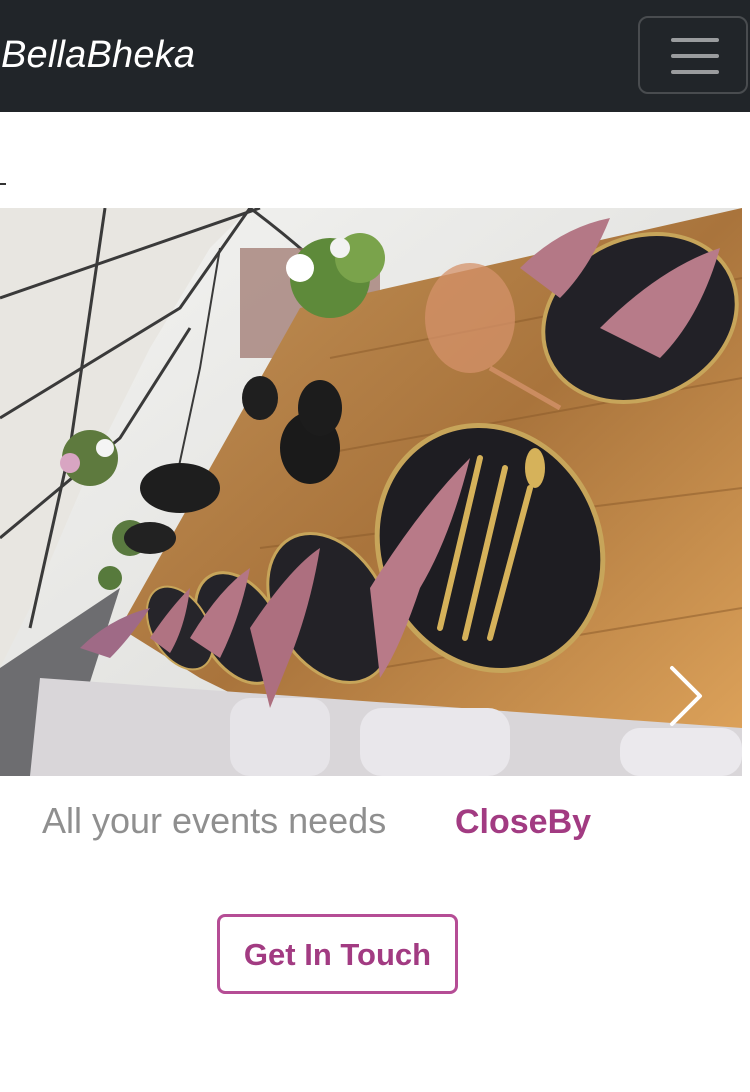 The image size is (750, 1092). Describe the element at coordinates (695, 40) in the screenshot. I see `hamburger-menu-icon` at that location.